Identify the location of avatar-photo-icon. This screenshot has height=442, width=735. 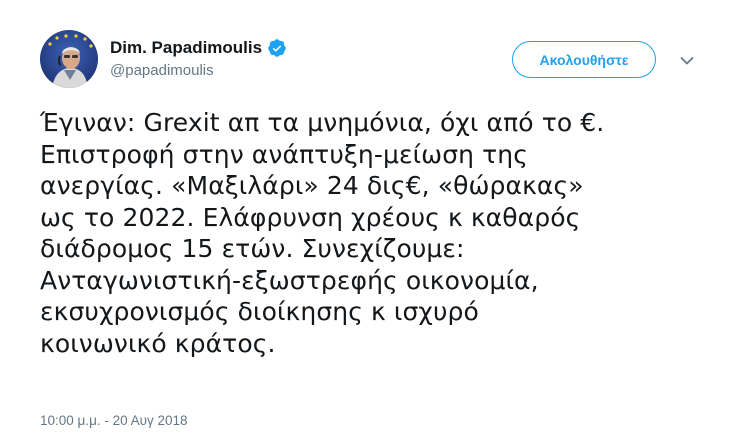
(69, 59).